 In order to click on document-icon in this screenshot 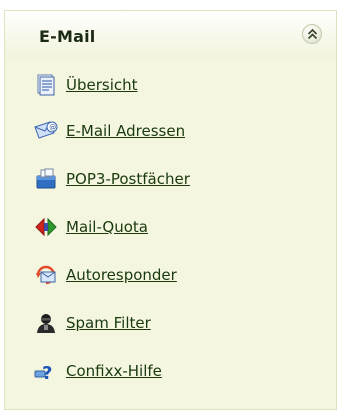, I will do `click(46, 85)`.